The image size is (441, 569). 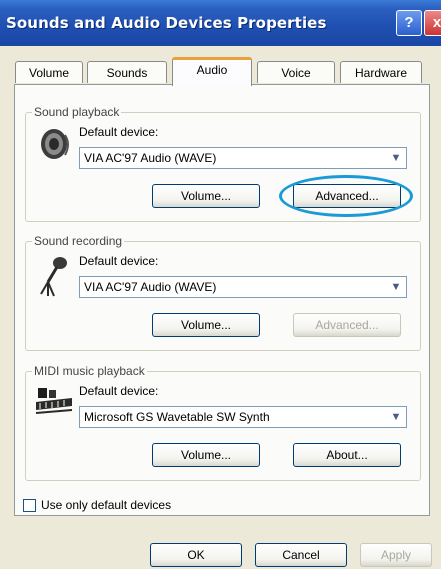 I want to click on close-button: x, so click(x=432, y=23).